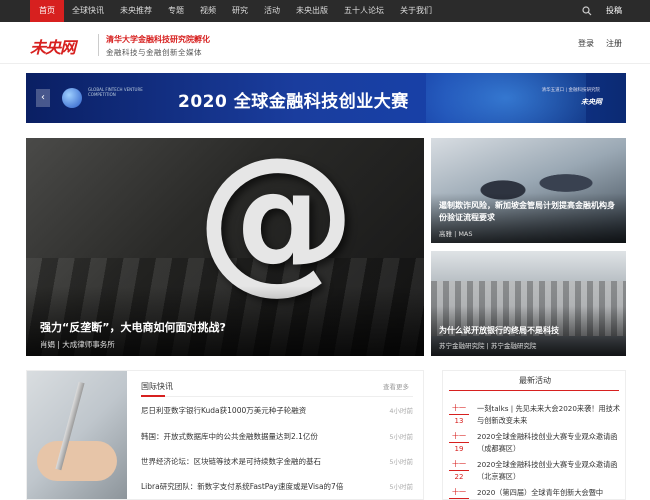  I want to click on news-thumbnail, so click(77, 435).